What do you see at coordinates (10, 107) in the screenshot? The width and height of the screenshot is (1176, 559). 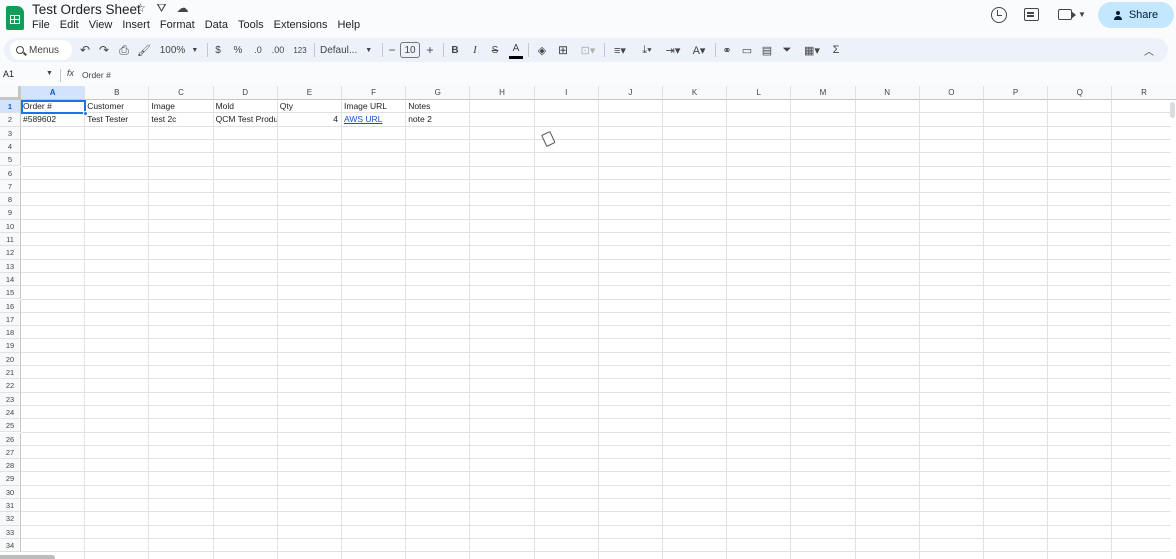 I see `row-header-1: 1` at bounding box center [10, 107].